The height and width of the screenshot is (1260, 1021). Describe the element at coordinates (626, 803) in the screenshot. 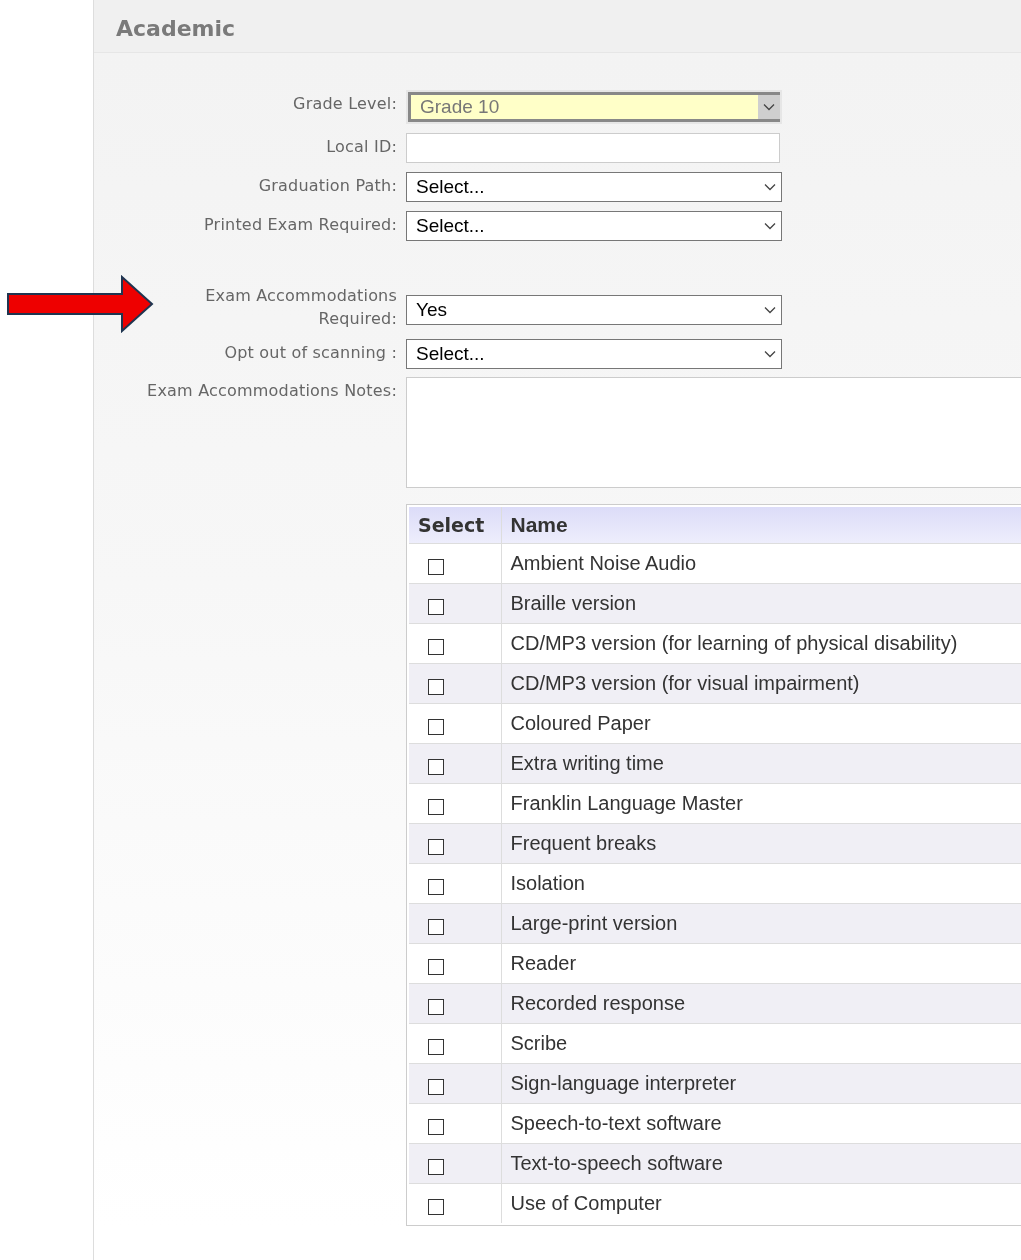

I see `table-cell: Franklin Language Master` at that location.